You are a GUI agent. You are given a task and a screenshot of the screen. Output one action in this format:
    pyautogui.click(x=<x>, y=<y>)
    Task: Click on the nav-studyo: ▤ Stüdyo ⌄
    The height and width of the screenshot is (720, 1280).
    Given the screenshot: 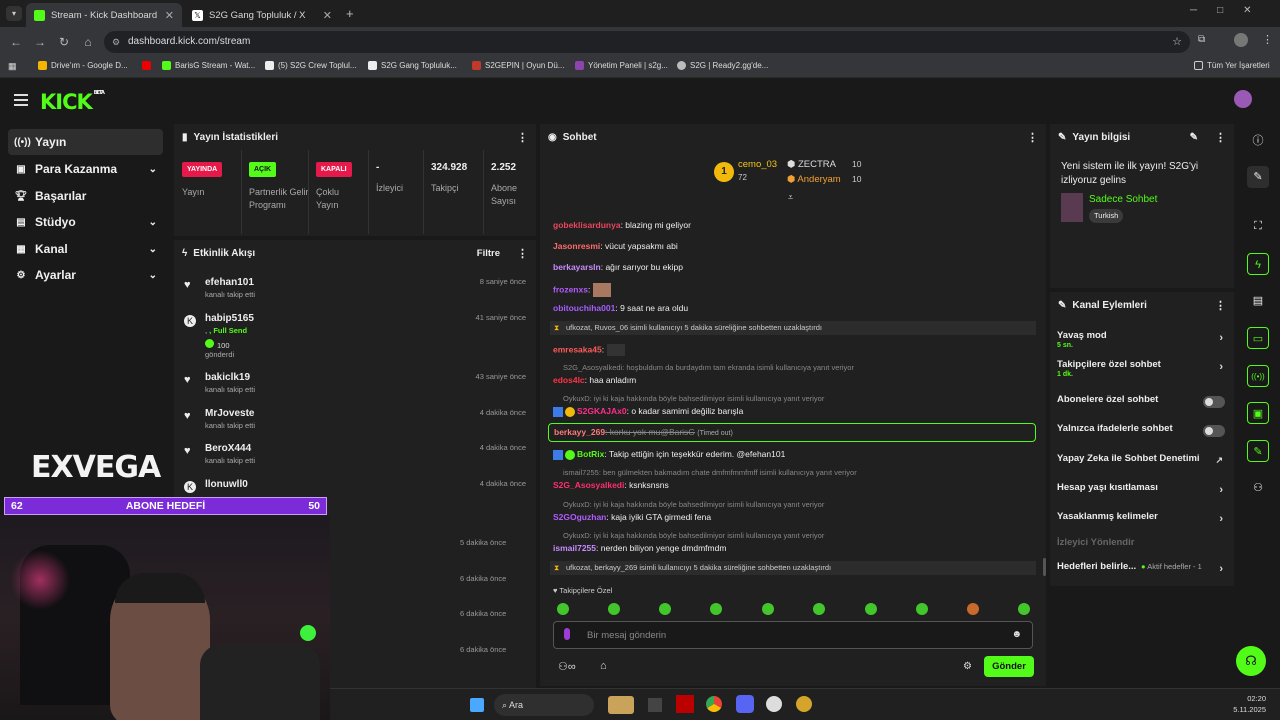 What is the action you would take?
    pyautogui.click(x=85, y=222)
    